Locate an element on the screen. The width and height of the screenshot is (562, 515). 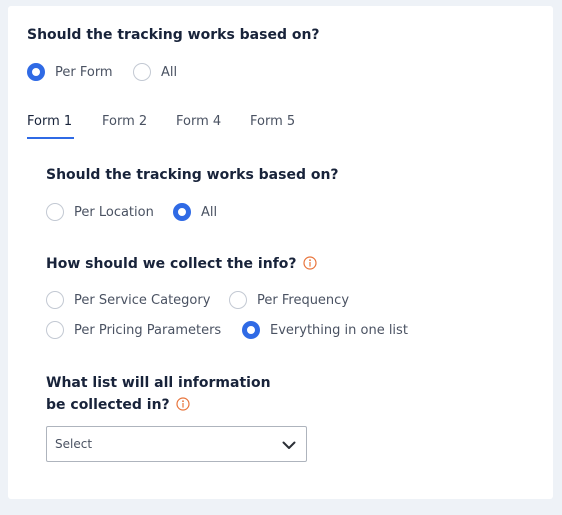
radio-per-form-circle is located at coordinates (36, 72).